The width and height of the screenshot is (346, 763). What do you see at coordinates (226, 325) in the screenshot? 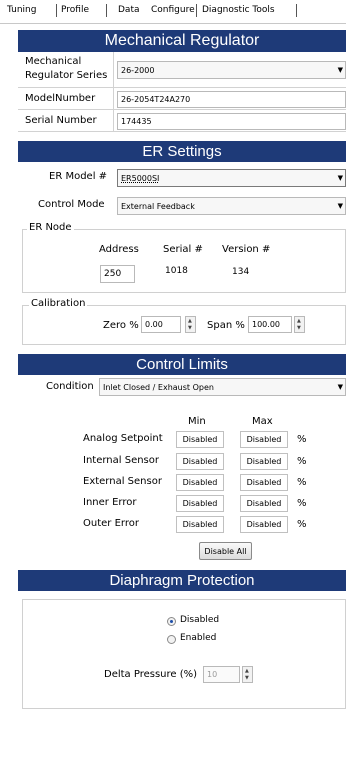
I see `span-label: Span %` at bounding box center [226, 325].